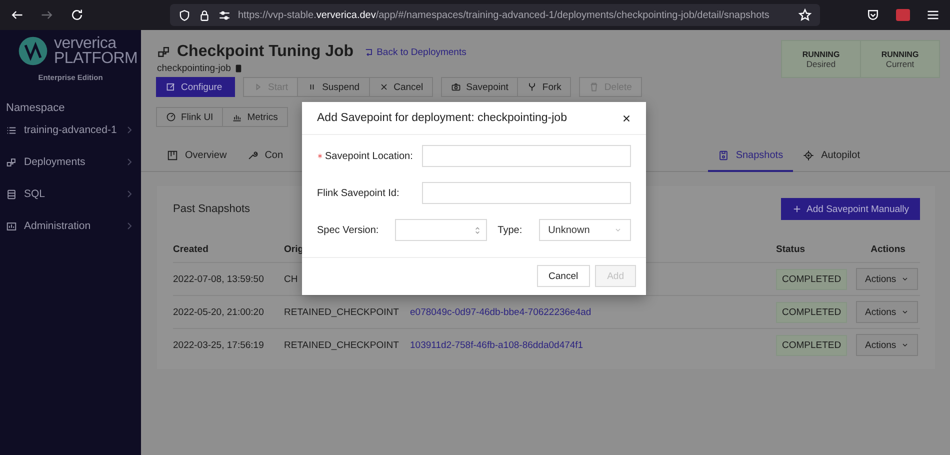 The image size is (950, 455). Describe the element at coordinates (501, 312) in the screenshot. I see `snapshot-link: e078049c-0d97-46db-bbe4-70622236e4ad` at that location.